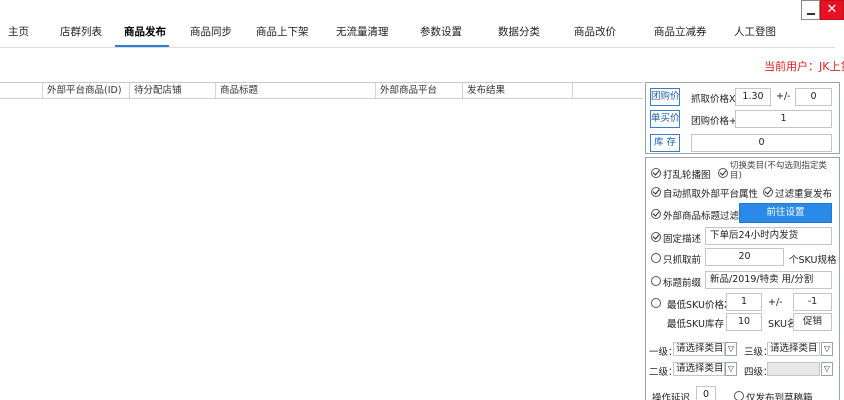 The height and width of the screenshot is (400, 844). I want to click on min-sku-price-label: 最低SKU价格X, so click(699, 305).